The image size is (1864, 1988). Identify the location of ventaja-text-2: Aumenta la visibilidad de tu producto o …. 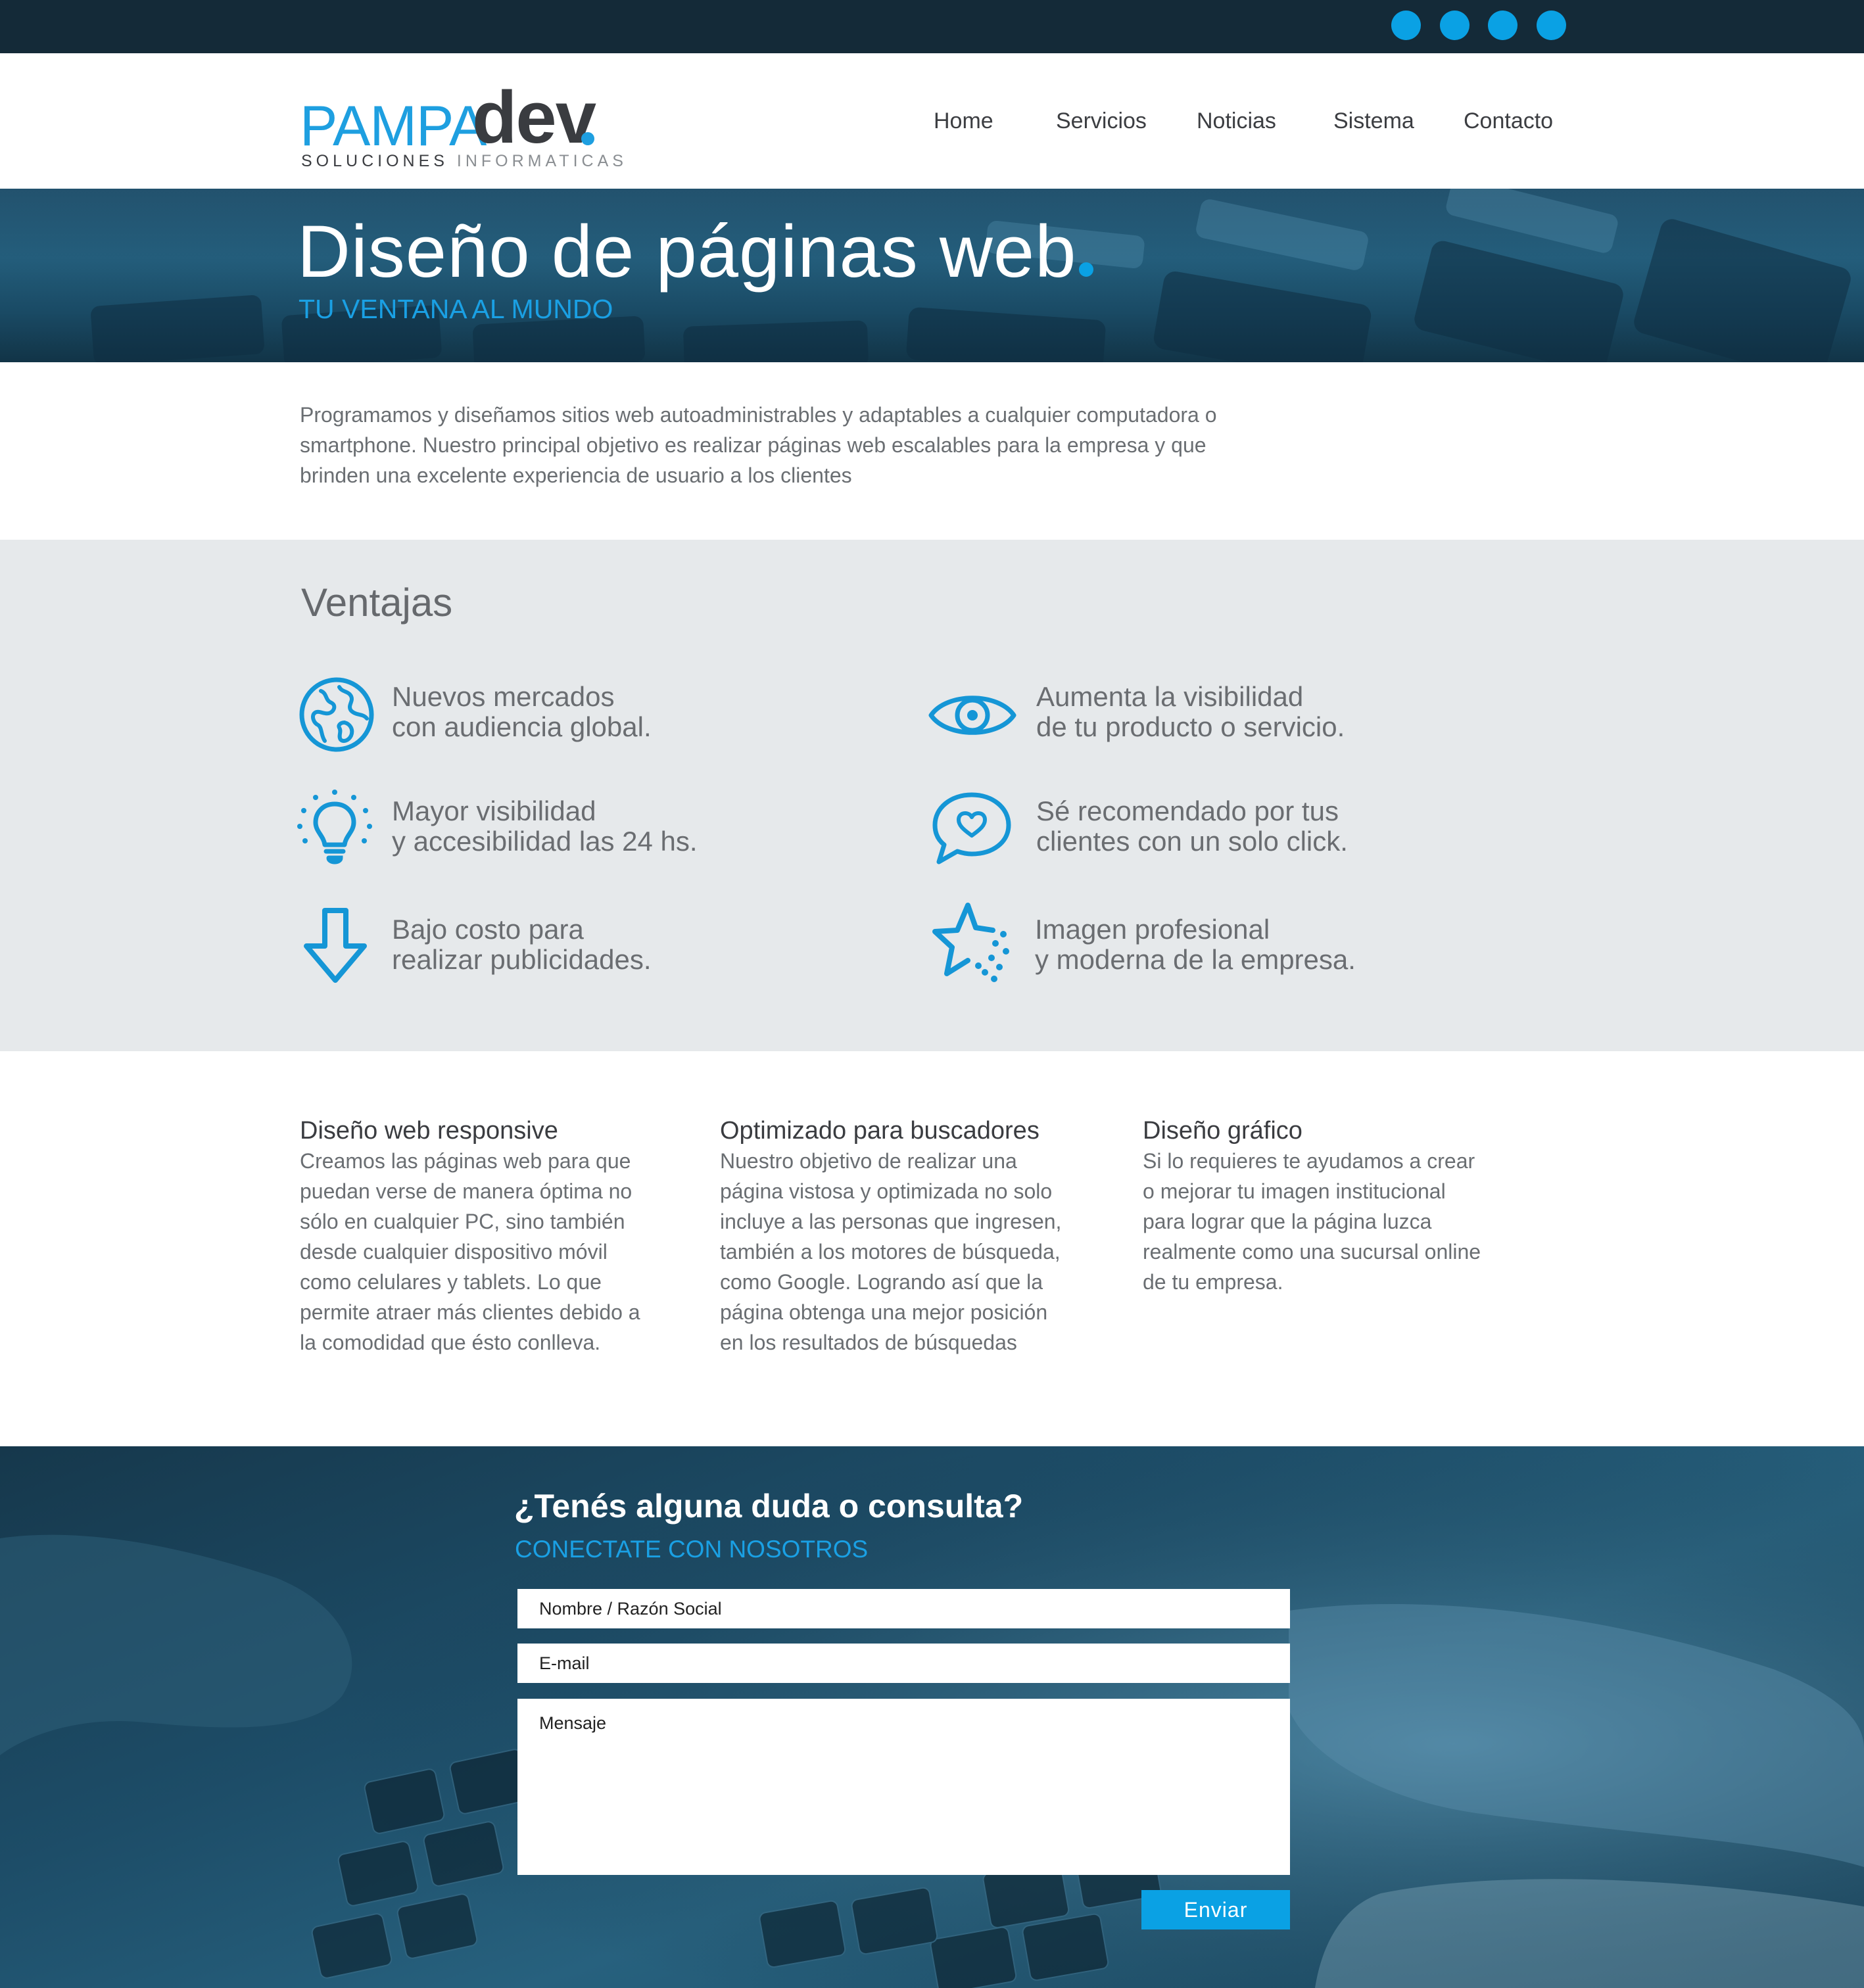
(1190, 711).